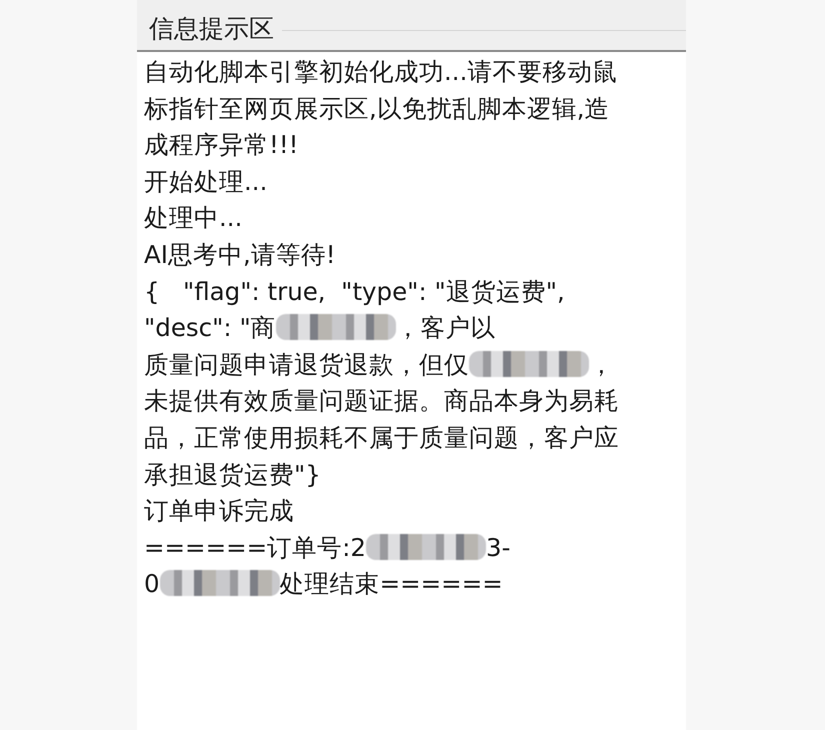 The width and height of the screenshot is (825, 730). Describe the element at coordinates (601, 364) in the screenshot. I see `log-text: ，` at that location.